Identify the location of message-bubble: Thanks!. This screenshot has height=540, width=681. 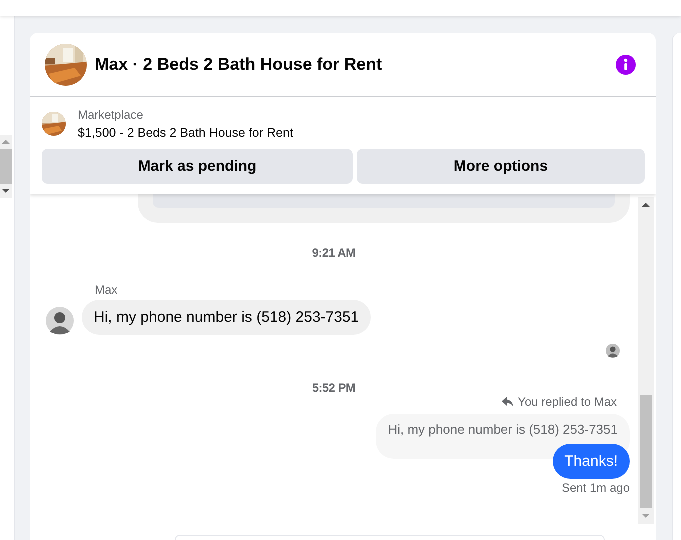
(591, 461).